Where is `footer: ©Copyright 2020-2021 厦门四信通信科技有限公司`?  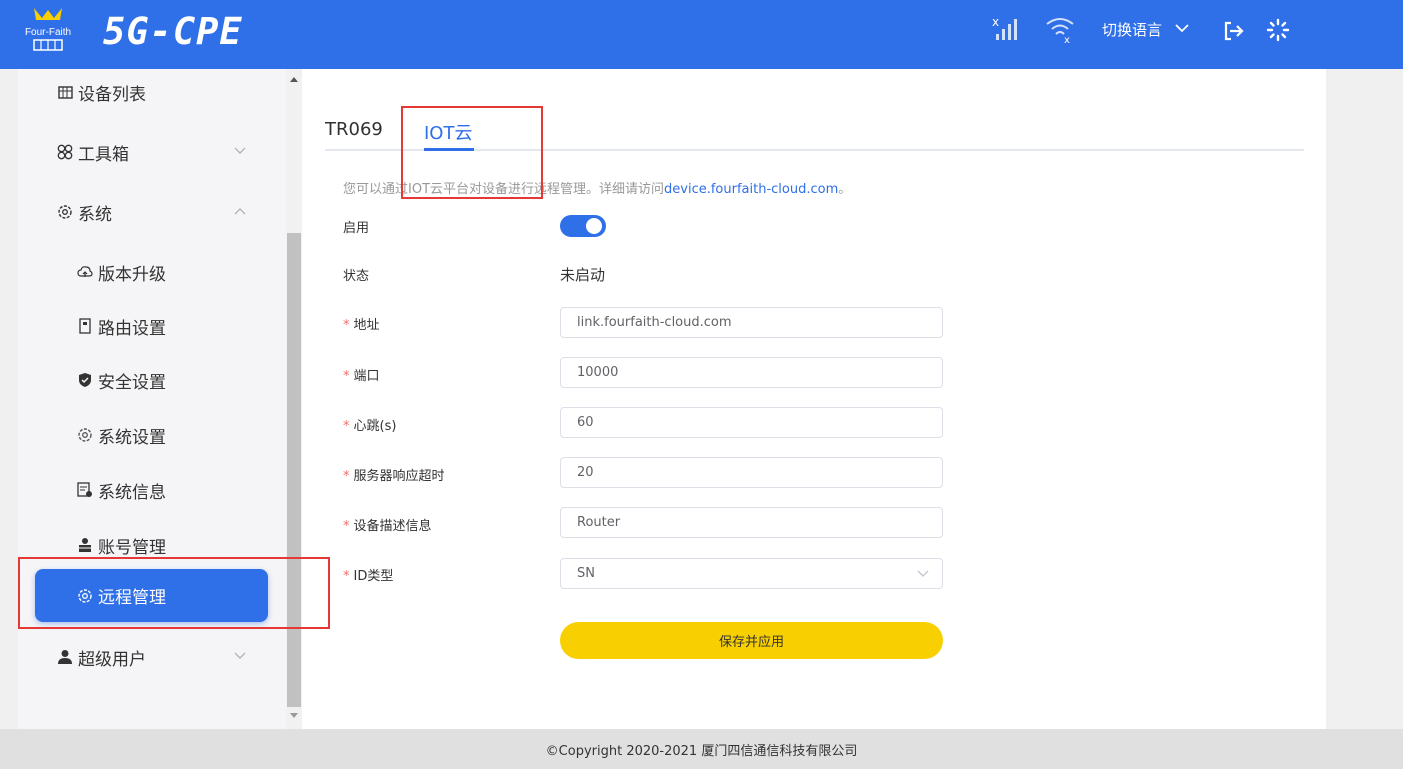 footer: ©Copyright 2020-2021 厦门四信通信科技有限公司 is located at coordinates (701, 749).